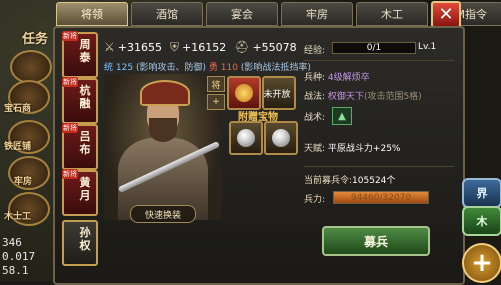  I want to click on attribute-info: 统 125 (影响攻击、防御) 勇 110 (影响战法抵挡率), so click(207, 66).